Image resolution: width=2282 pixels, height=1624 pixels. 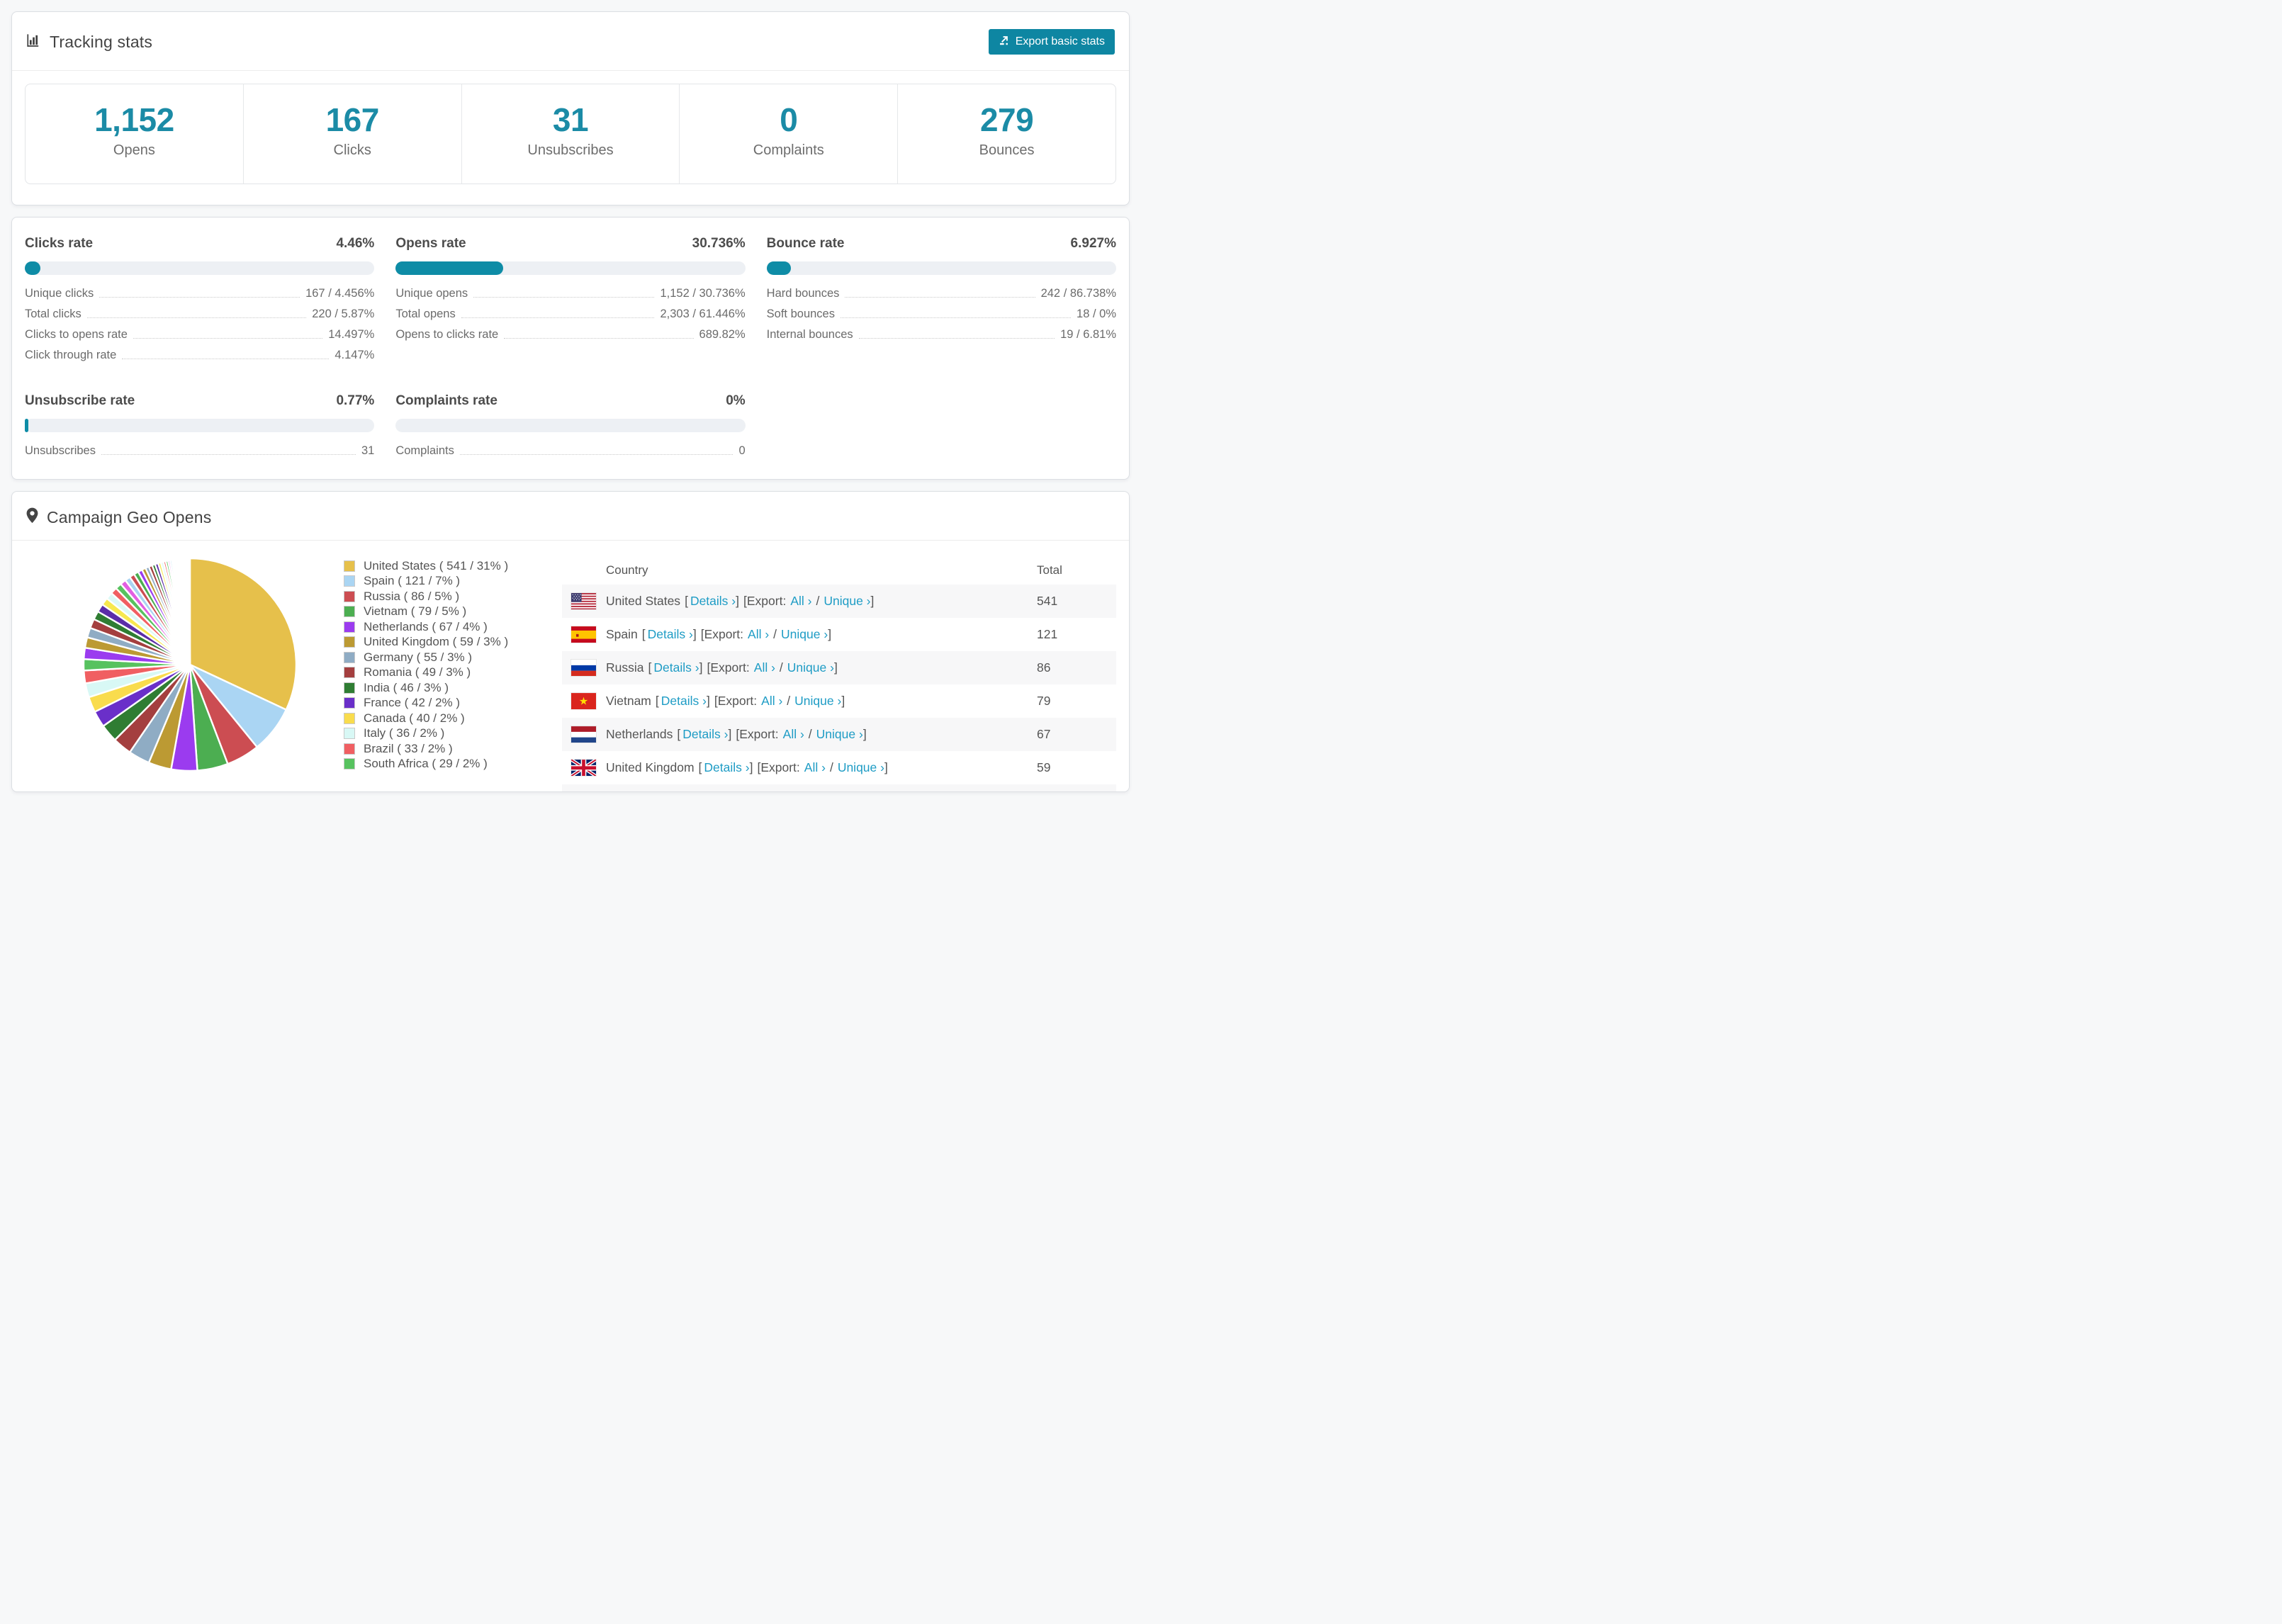 What do you see at coordinates (570, 244) in the screenshot?
I see `rate-head: Opens rate 30.736%` at bounding box center [570, 244].